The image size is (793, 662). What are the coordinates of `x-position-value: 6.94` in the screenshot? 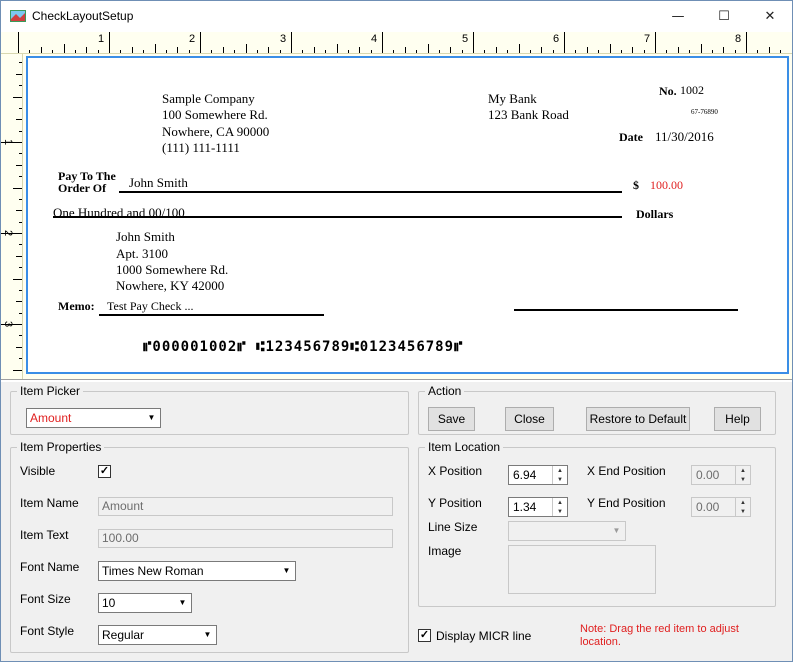 It's located at (525, 475).